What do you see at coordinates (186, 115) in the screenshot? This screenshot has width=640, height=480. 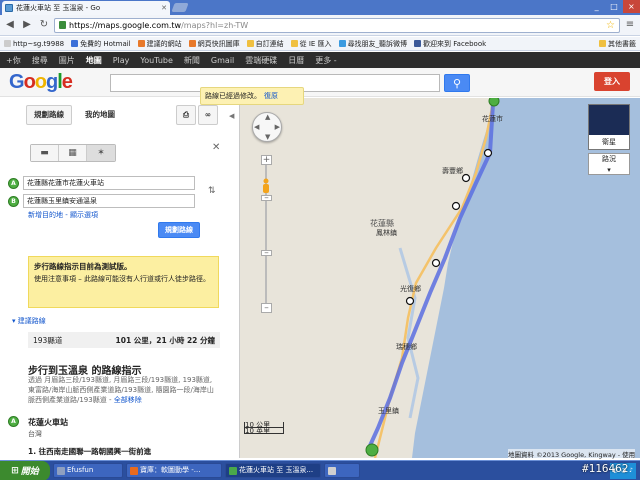 I see `print-button: ⎙` at bounding box center [186, 115].